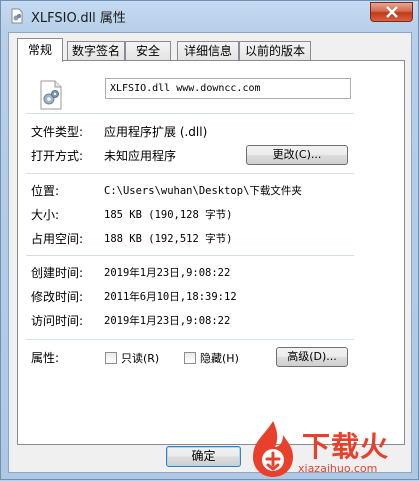 This screenshot has height=481, width=419. What do you see at coordinates (219, 358) in the screenshot?
I see `hidden-label: 隐藏(H)` at bounding box center [219, 358].